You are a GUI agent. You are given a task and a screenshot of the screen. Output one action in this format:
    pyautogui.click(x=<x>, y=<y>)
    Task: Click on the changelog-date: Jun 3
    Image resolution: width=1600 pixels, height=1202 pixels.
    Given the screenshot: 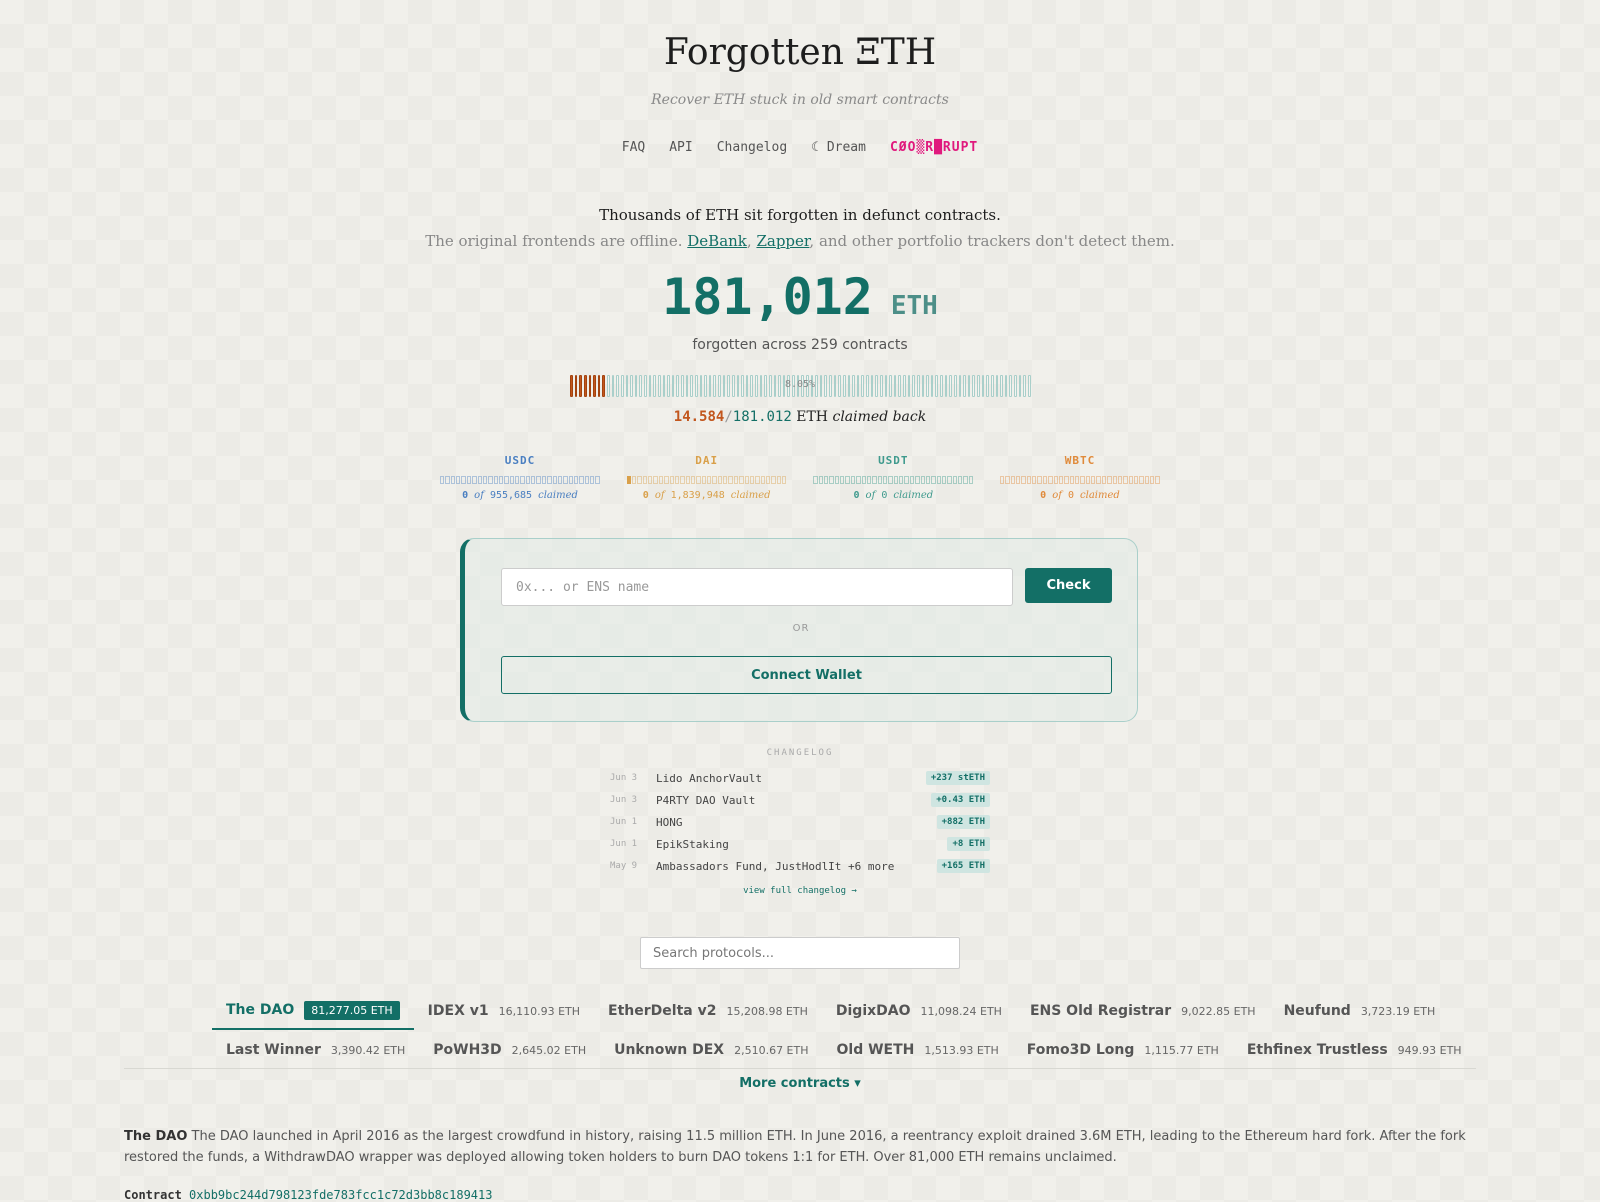 What is the action you would take?
    pyautogui.click(x=624, y=800)
    